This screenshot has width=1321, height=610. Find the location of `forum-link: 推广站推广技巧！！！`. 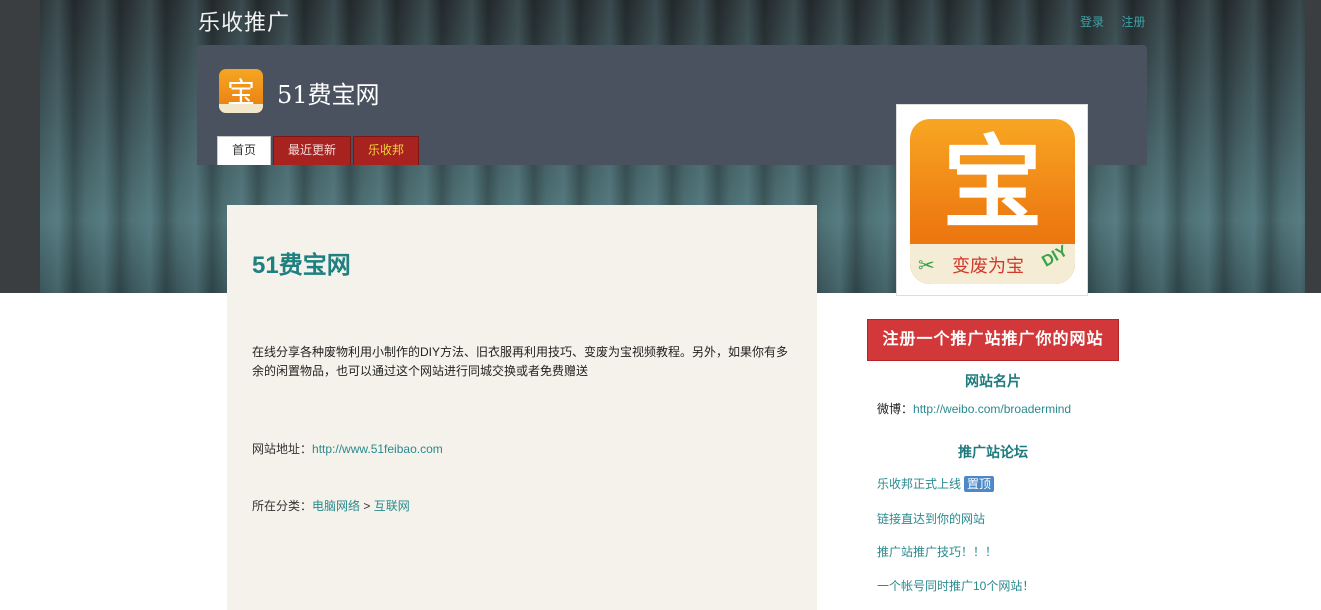

forum-link: 推广站推广技巧！！！ is located at coordinates (937, 552).